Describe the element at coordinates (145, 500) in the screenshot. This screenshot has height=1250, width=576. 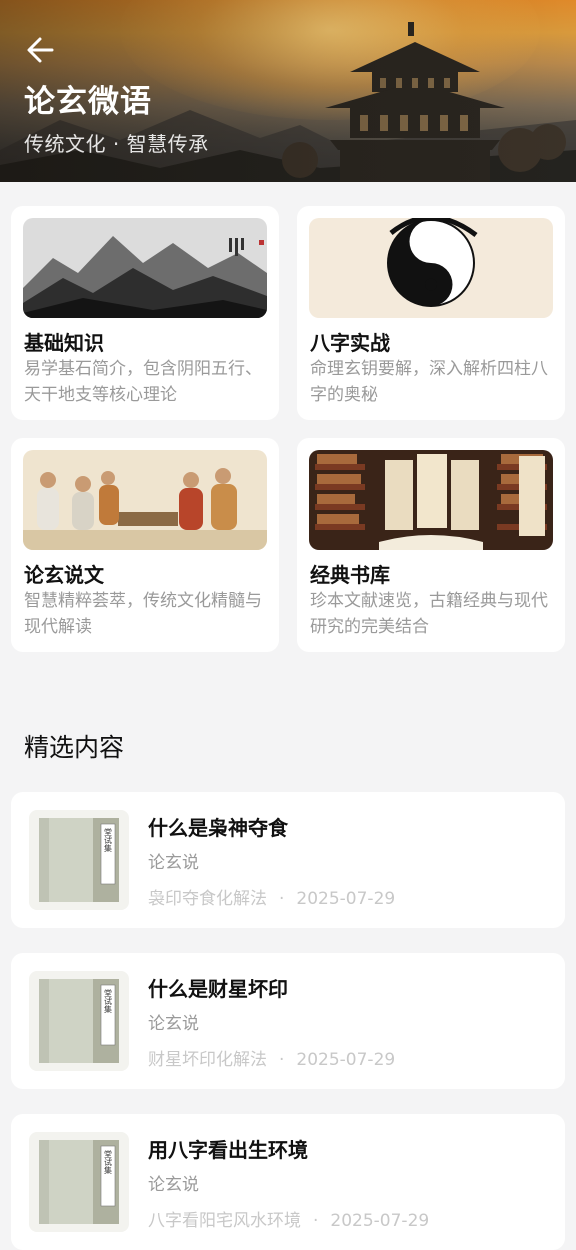
I see `ancient-scholars-image` at that location.